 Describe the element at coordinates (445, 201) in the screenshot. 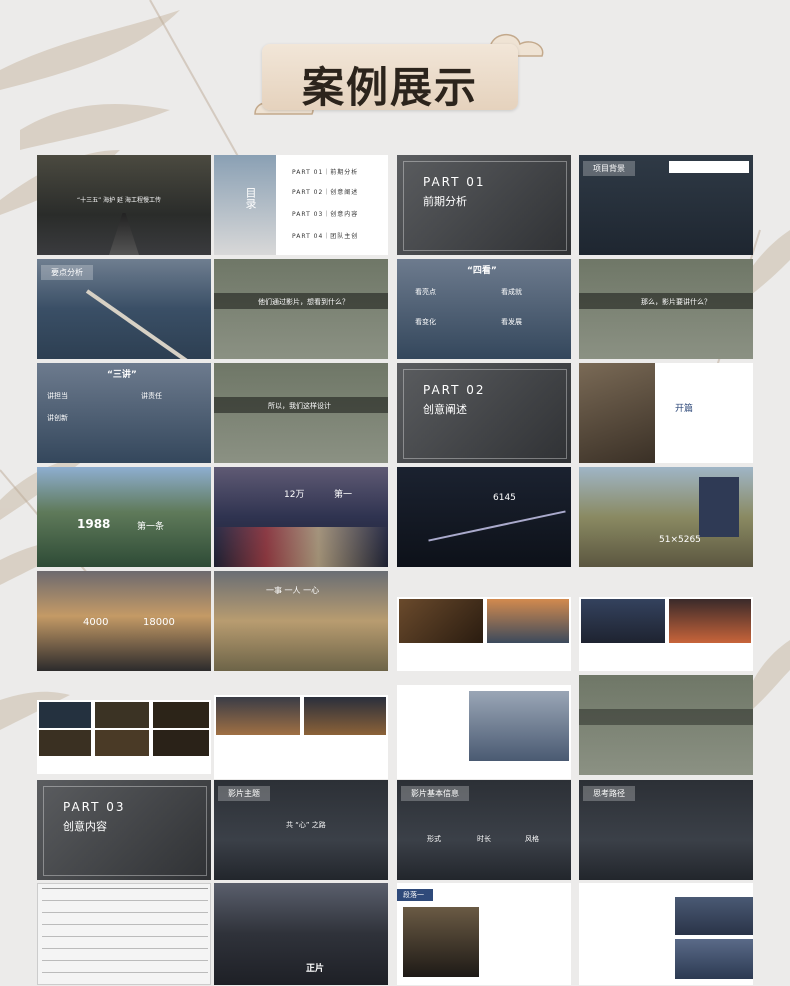

I see `part-subtitle: 前期分析` at that location.